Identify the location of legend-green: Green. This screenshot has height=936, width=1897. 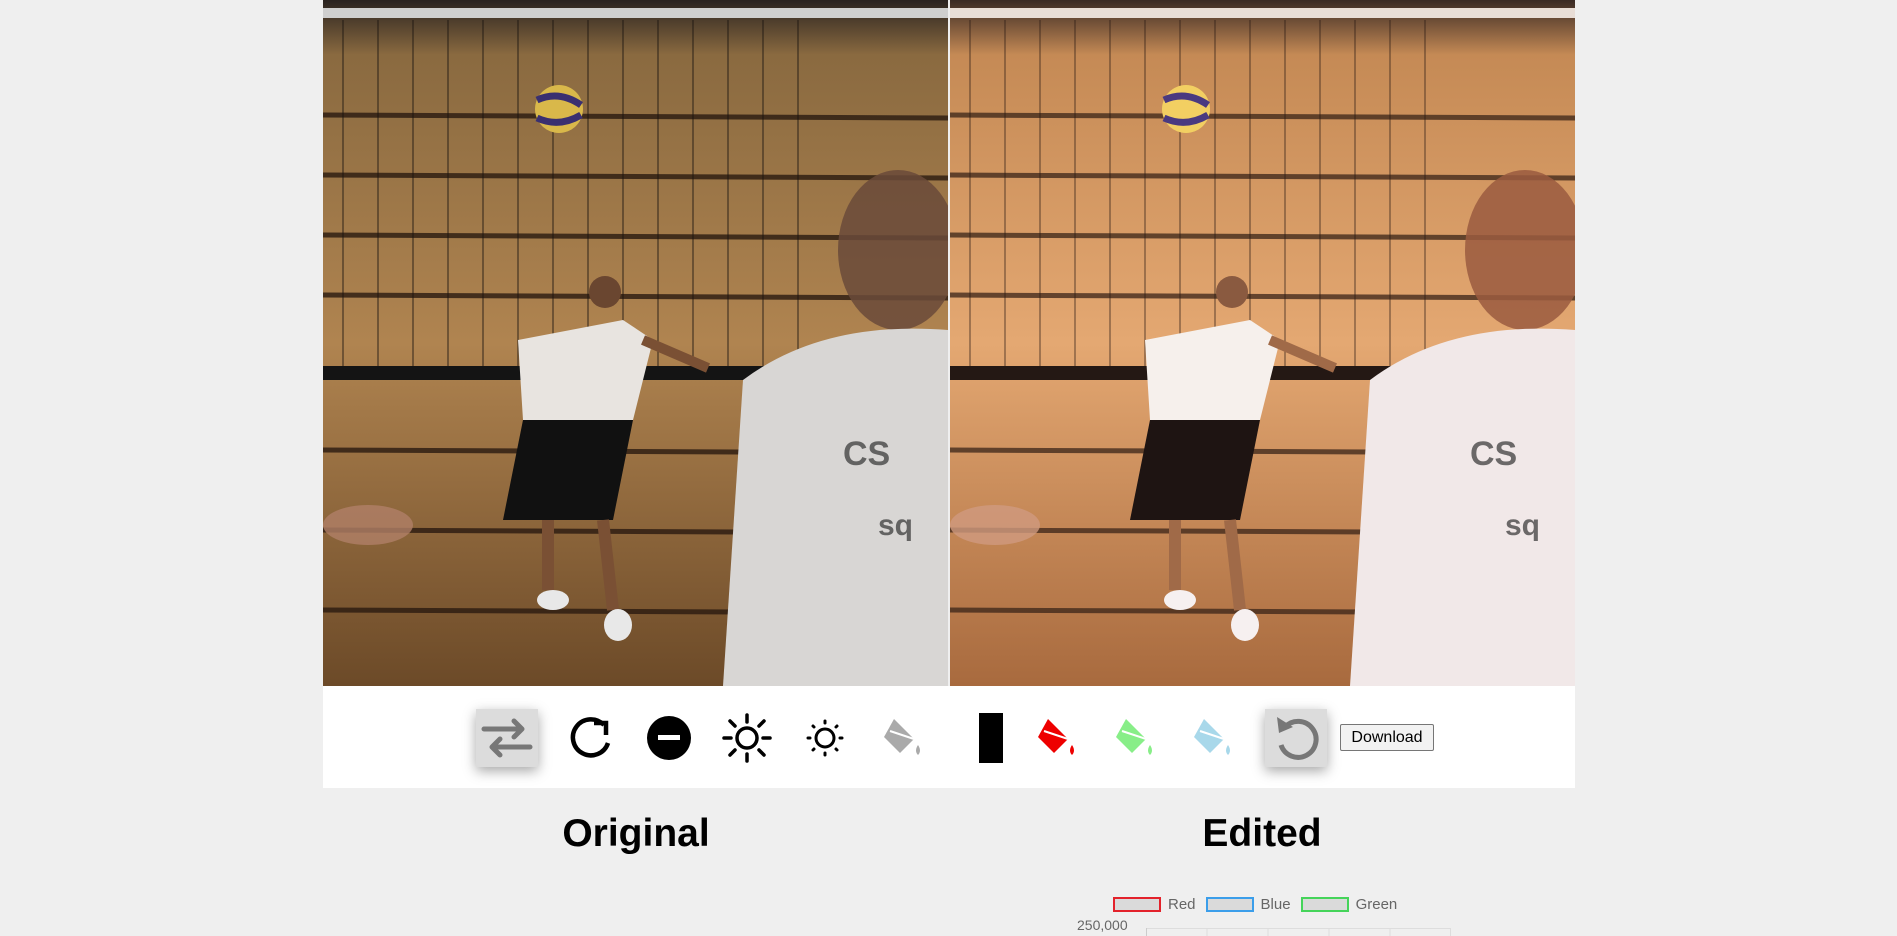
(1349, 904).